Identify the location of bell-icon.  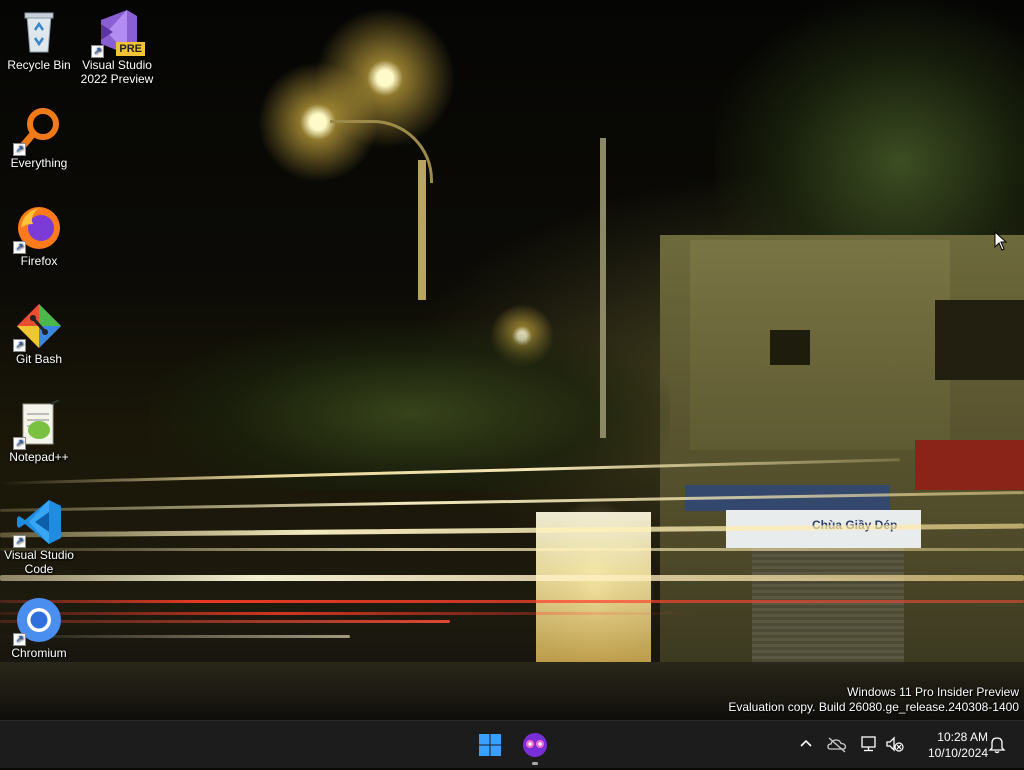
(997, 745).